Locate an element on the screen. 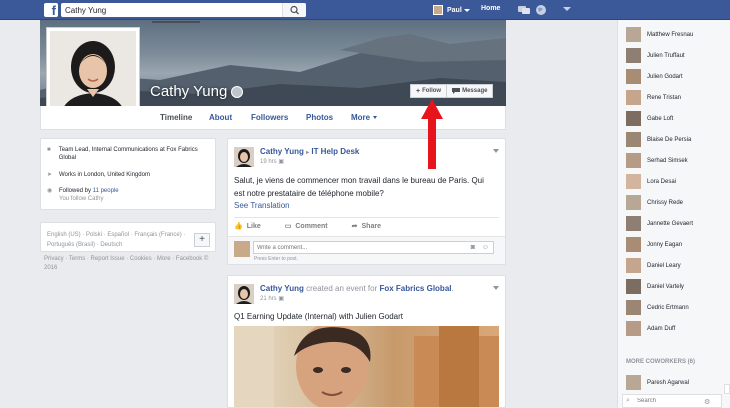 The image size is (730, 408). tab-more-label: More is located at coordinates (361, 117).